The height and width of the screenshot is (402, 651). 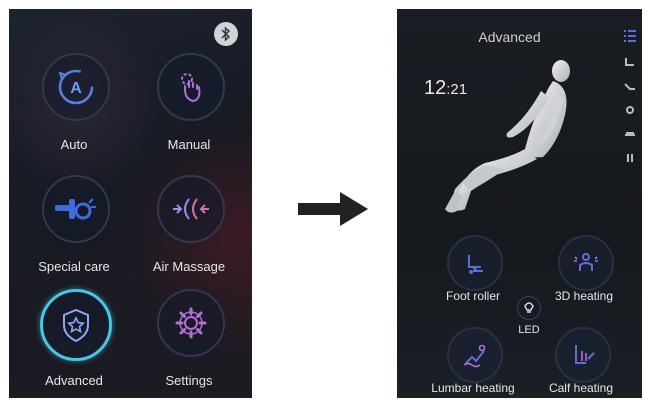 I want to click on lumbar-heating-label: Lumbar heating, so click(x=473, y=388).